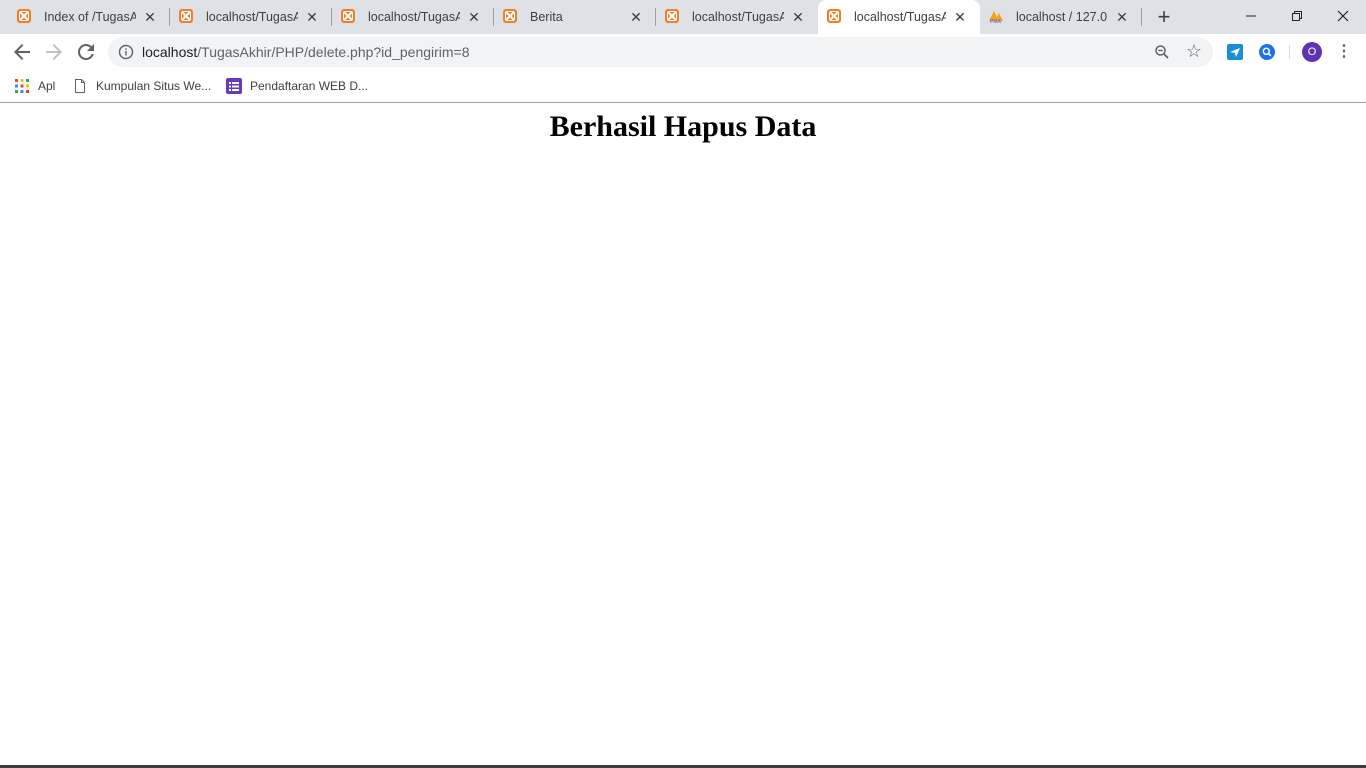 Image resolution: width=1366 pixels, height=768 pixels. I want to click on tab-phpmyadmin: PMA localhost / 127.0.0.1 ✕, so click(1061, 17).